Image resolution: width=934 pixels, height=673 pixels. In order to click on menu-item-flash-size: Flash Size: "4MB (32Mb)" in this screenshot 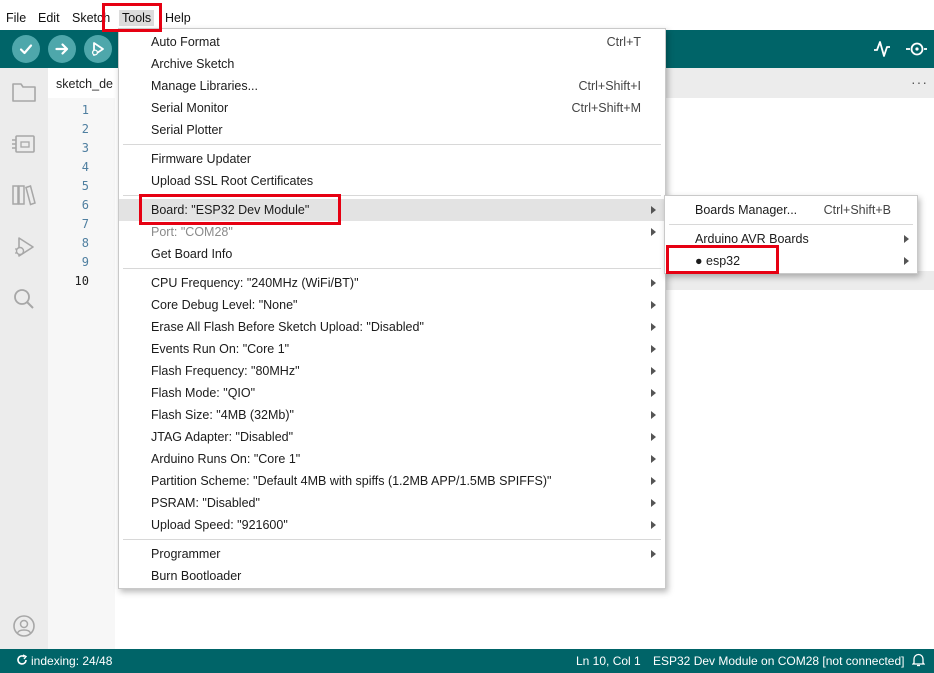, I will do `click(392, 415)`.